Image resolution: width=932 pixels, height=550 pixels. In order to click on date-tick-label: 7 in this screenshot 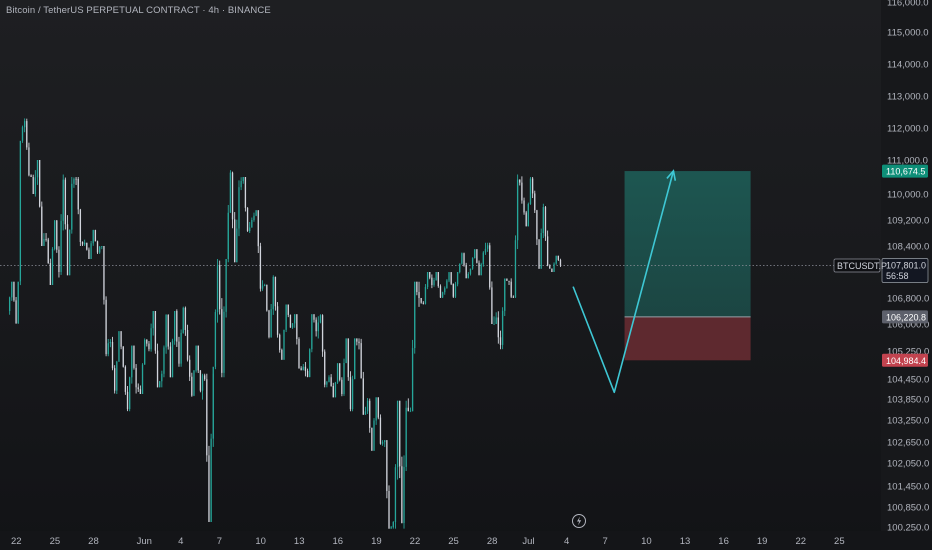, I will do `click(605, 541)`.